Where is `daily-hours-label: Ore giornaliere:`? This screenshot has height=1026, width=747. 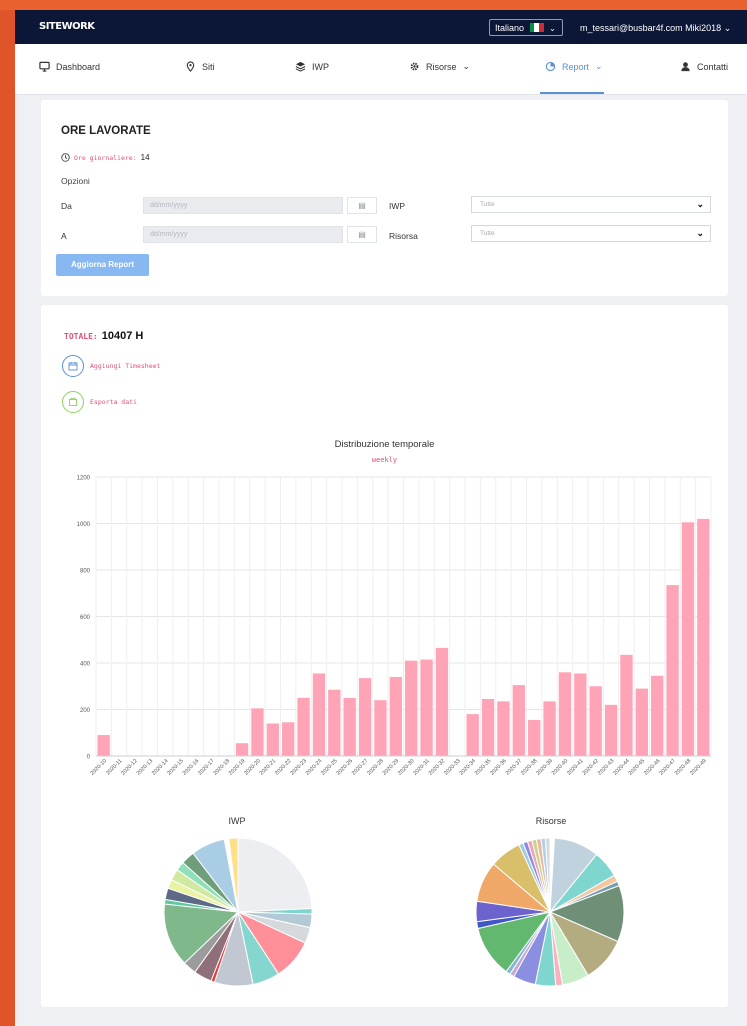
daily-hours-label: Ore giornaliere: is located at coordinates (105, 157).